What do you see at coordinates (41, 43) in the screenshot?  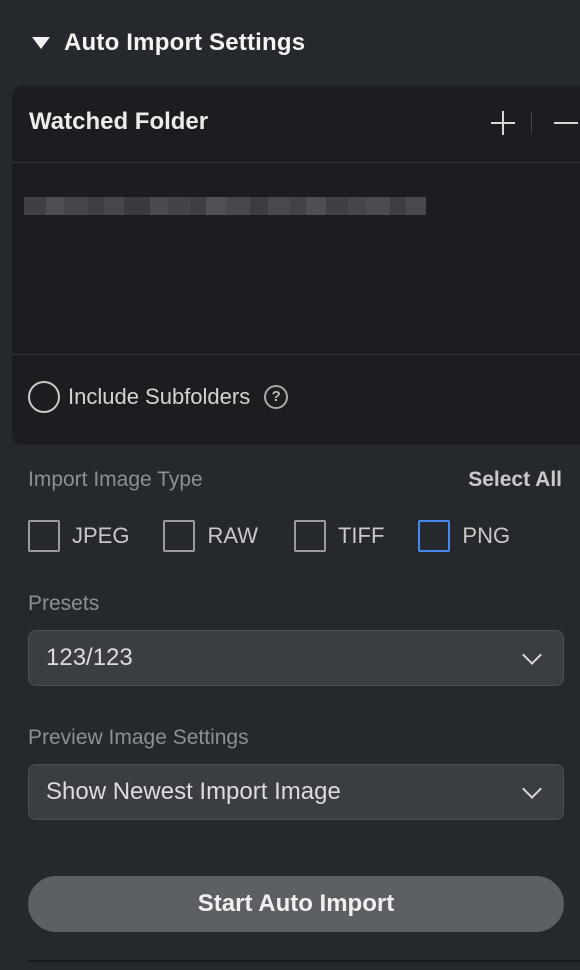 I see `caret-down-icon` at bounding box center [41, 43].